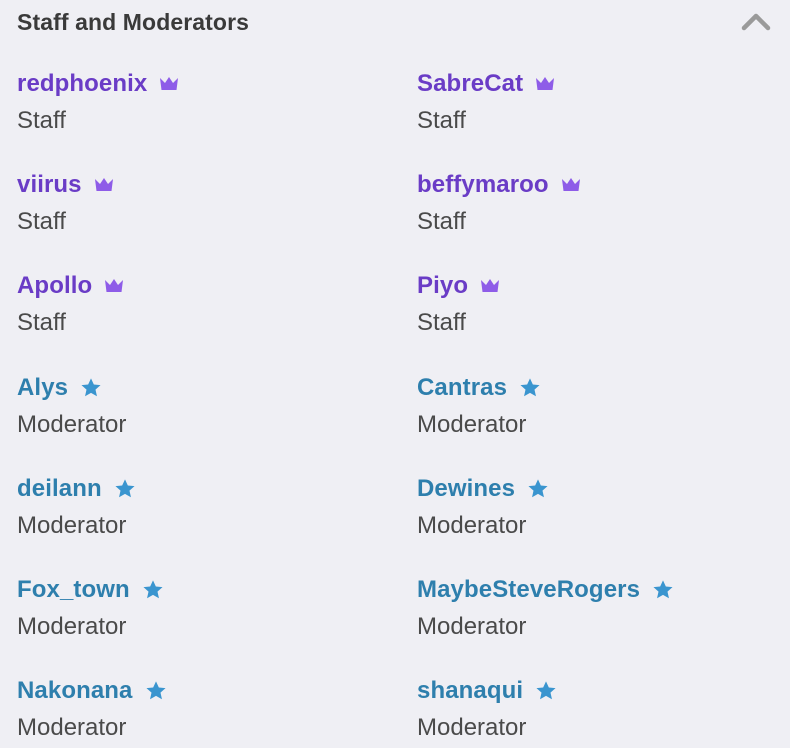 This screenshot has height=748, width=790. I want to click on member-username-link: deilann, so click(59, 489).